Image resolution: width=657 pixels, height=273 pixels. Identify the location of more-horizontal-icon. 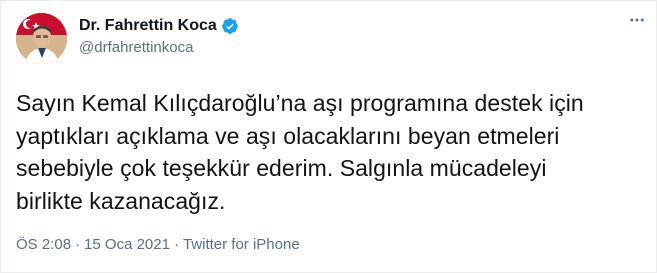
(637, 20).